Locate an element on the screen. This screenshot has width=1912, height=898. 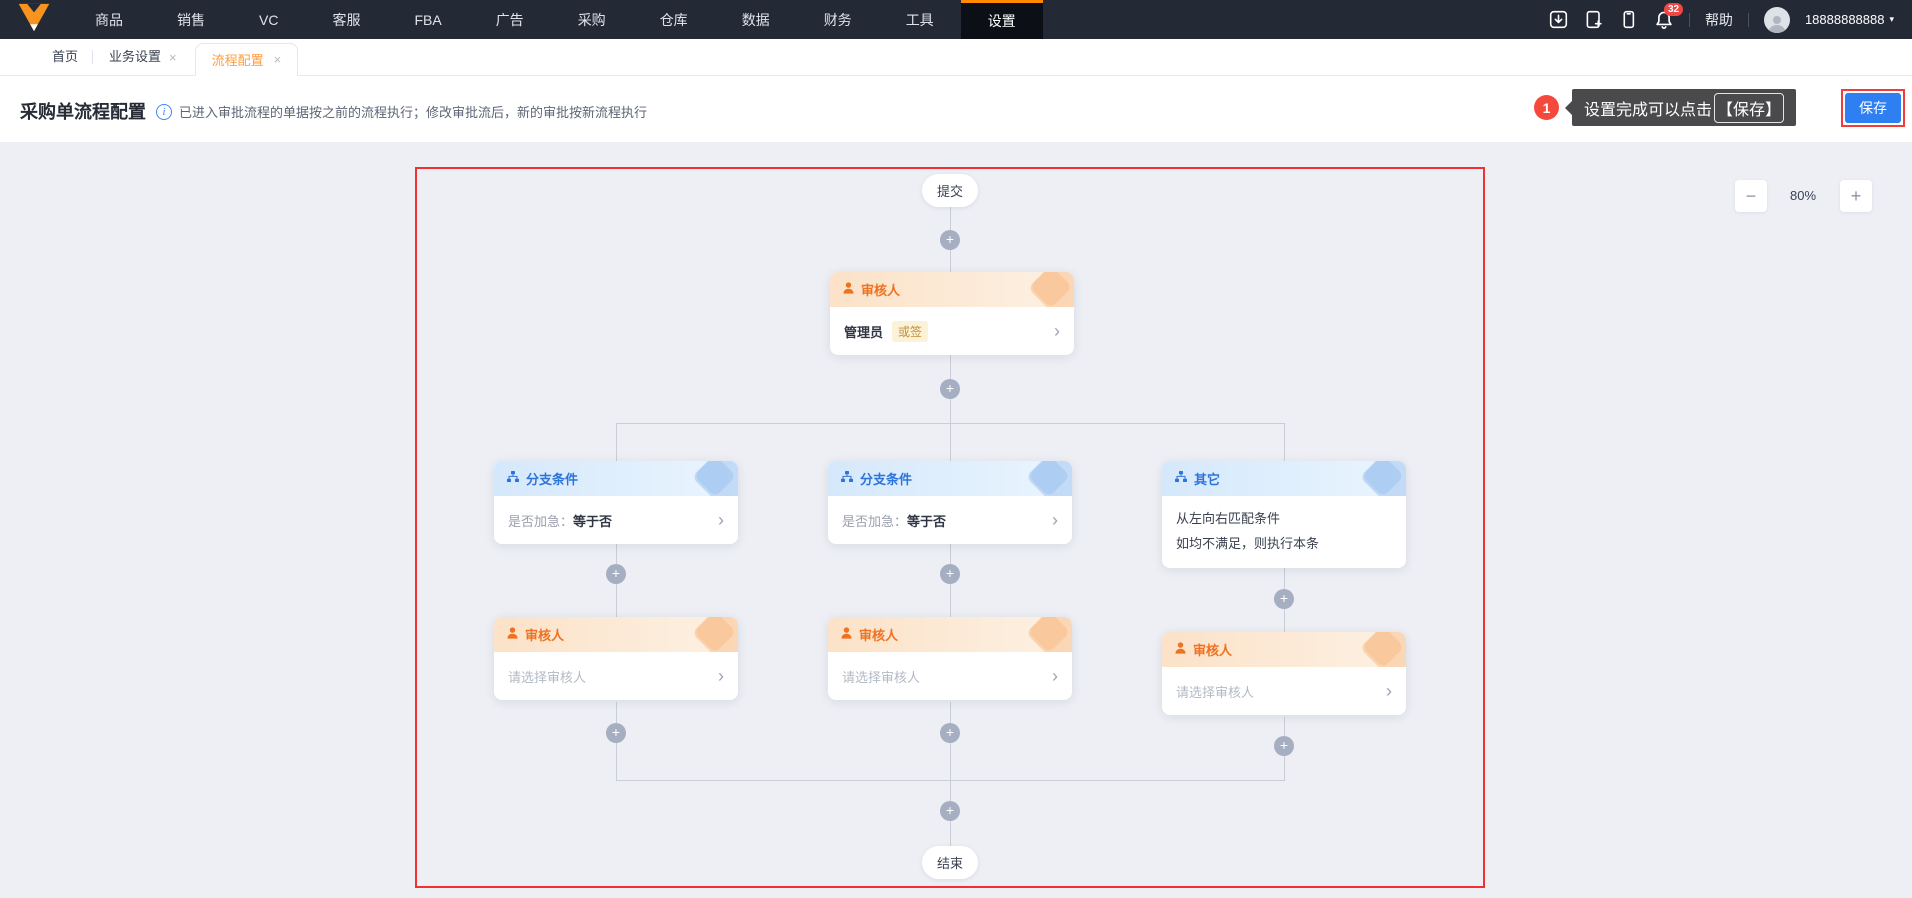
card-body: 从左向右匹配条件 如均不满足，则执行本条 is located at coordinates (1284, 532).